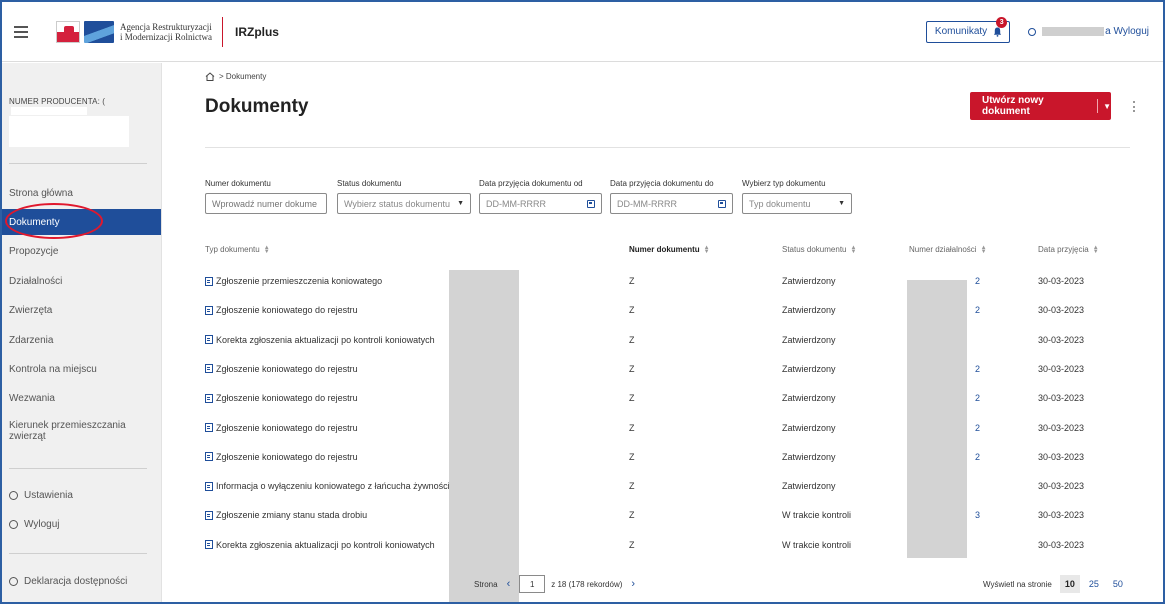  What do you see at coordinates (81, 310) in the screenshot?
I see `sidebar-item-zwierzeta: Zwierzęta` at bounding box center [81, 310].